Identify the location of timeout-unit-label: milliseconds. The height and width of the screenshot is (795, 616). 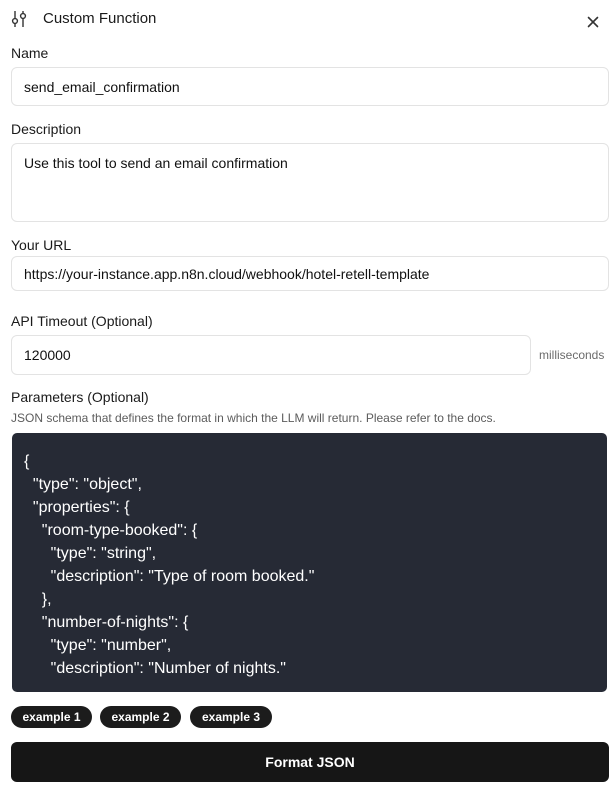
(572, 355).